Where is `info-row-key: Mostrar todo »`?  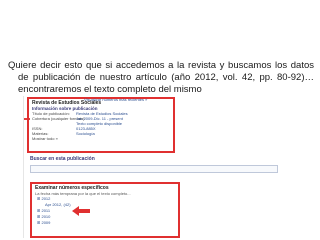
info-row-key: Mostrar todo » is located at coordinates (54, 138).